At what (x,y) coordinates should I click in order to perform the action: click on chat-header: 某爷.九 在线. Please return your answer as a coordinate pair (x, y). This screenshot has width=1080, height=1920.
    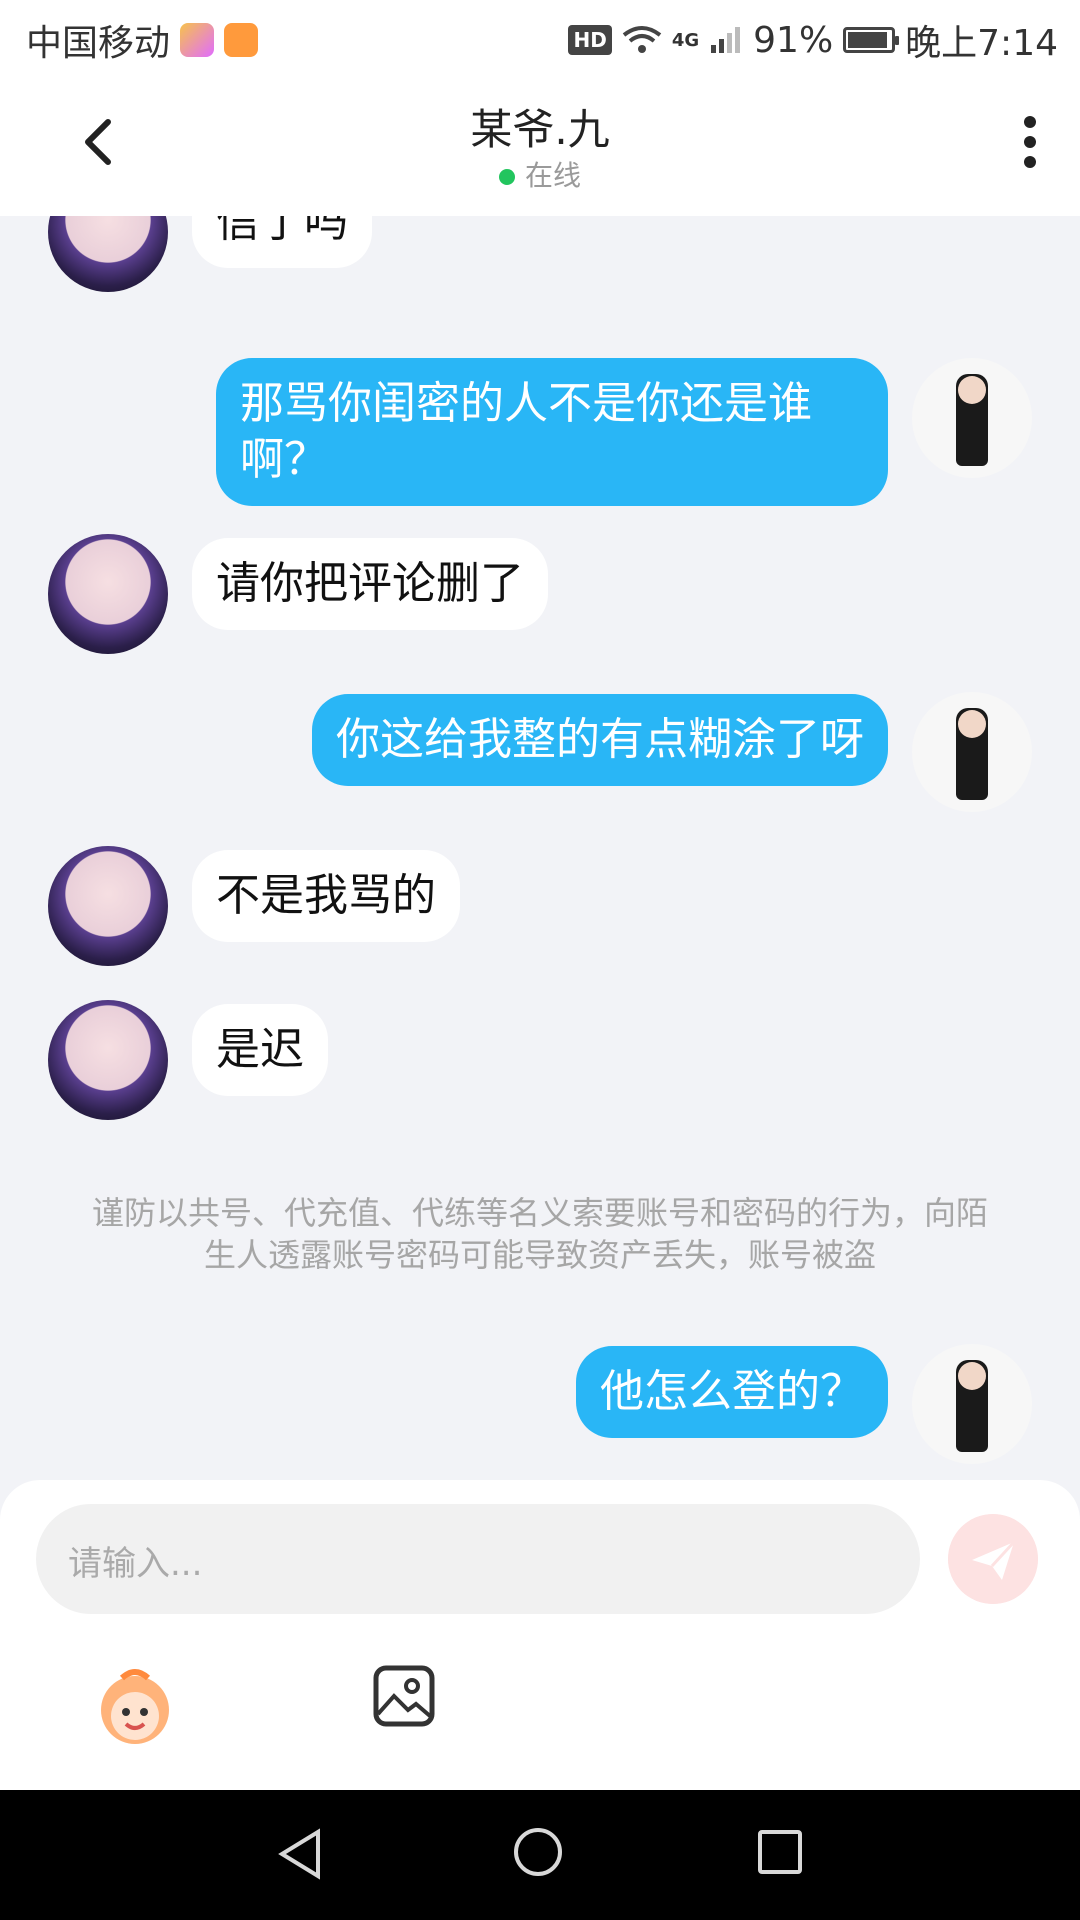
    Looking at the image, I should click on (540, 144).